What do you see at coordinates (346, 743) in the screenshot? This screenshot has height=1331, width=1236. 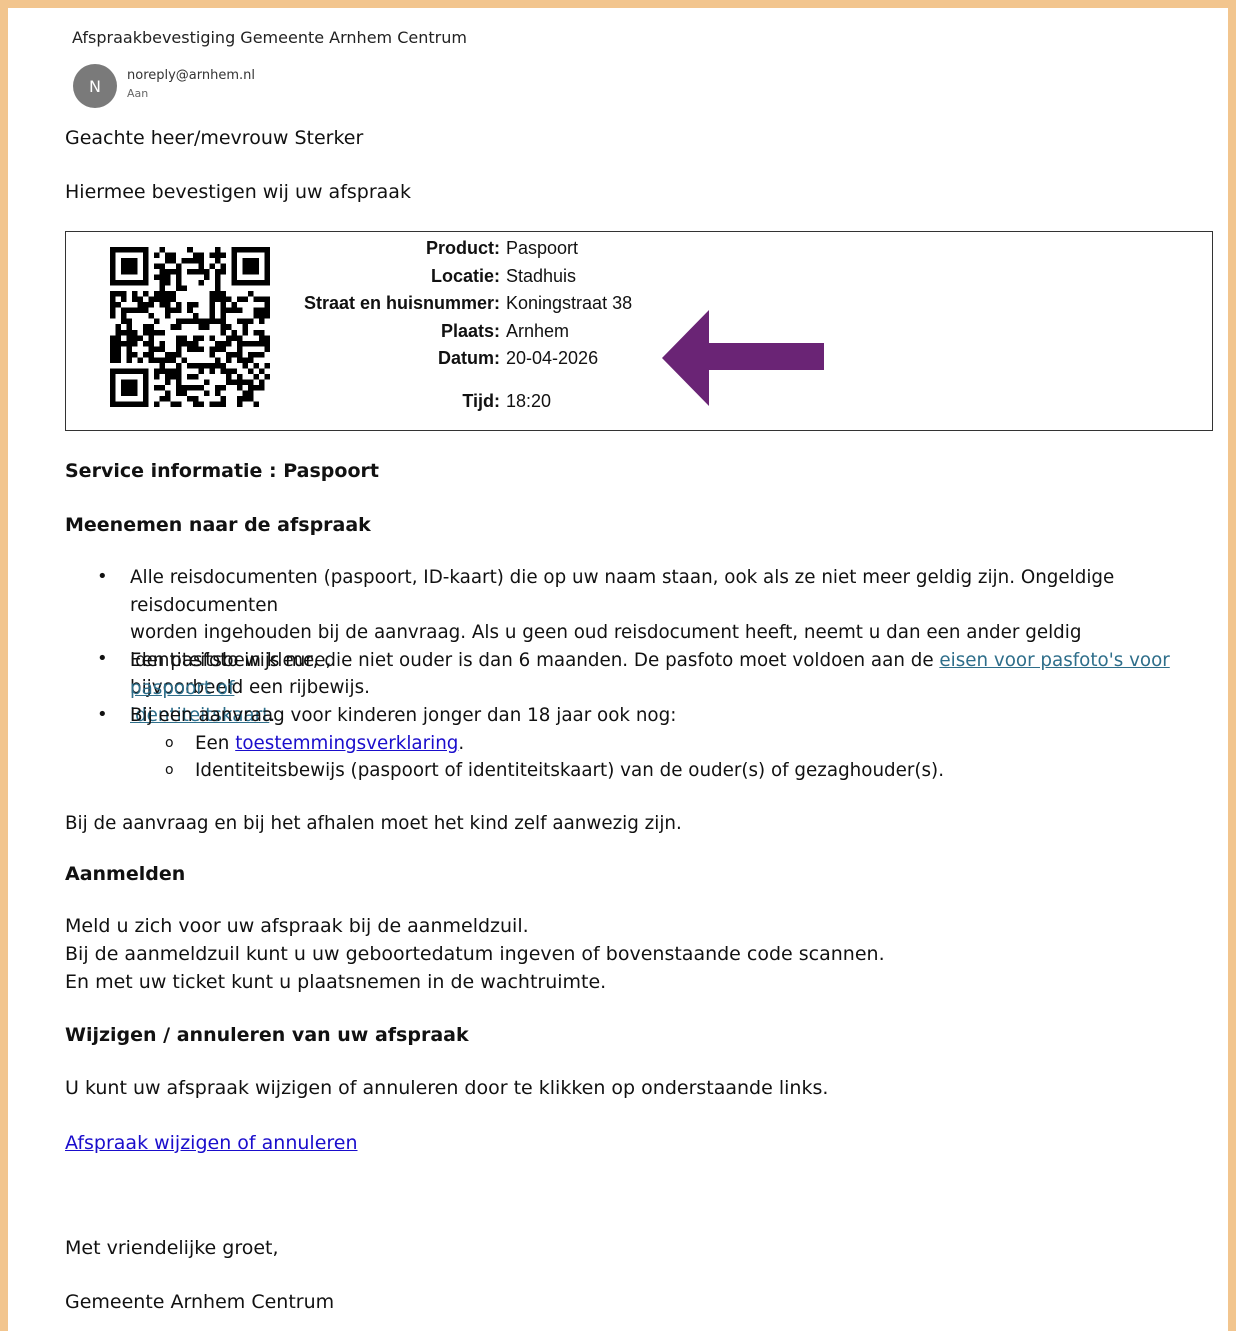 I see `consent-form-link: toestemmingsverklaring` at bounding box center [346, 743].